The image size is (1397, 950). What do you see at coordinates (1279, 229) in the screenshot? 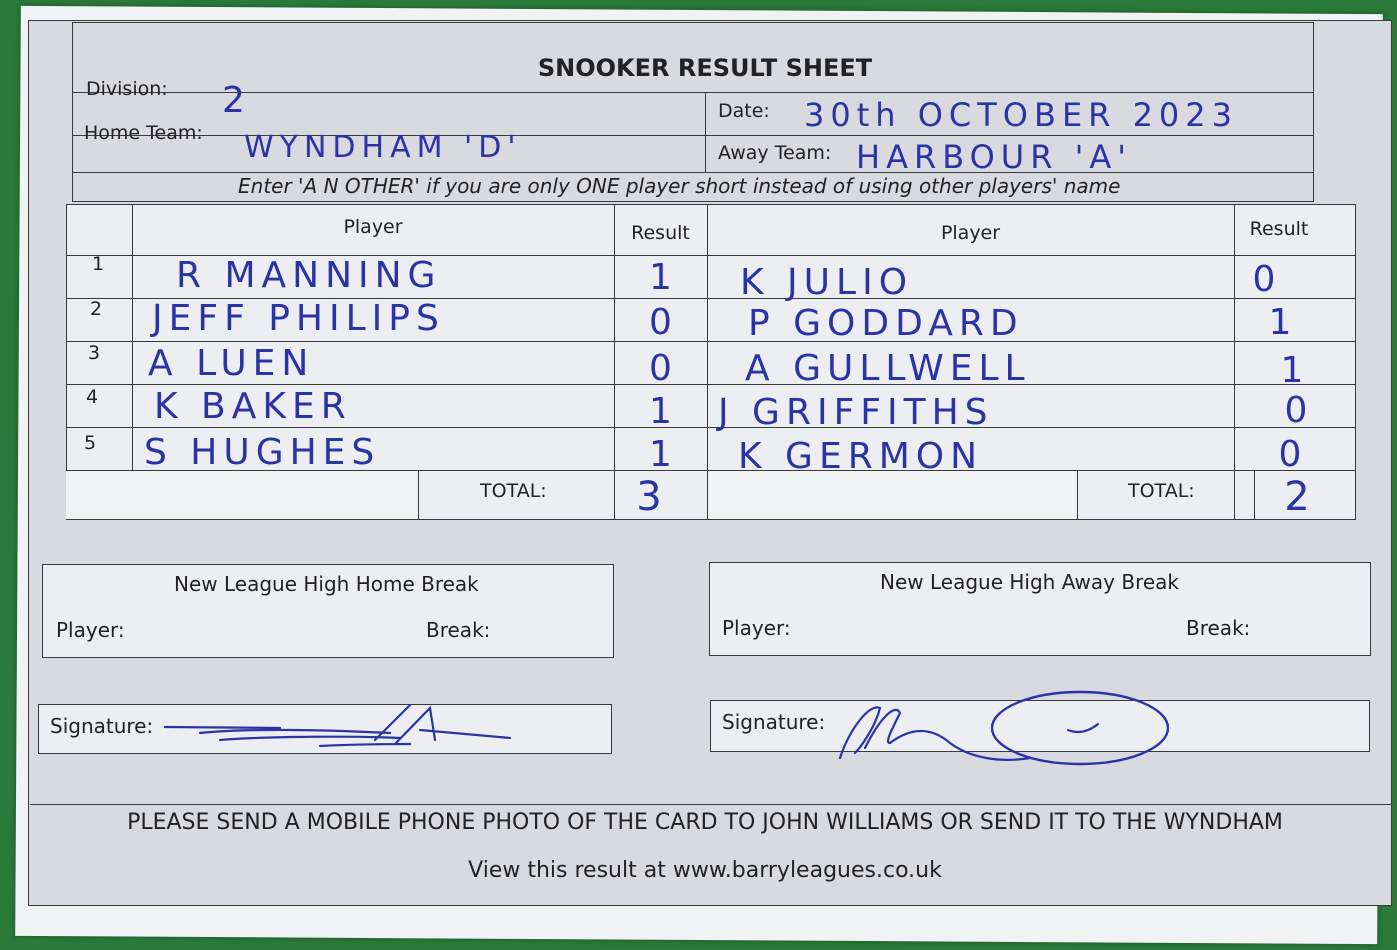
I see `away-result-header: Result` at bounding box center [1279, 229].